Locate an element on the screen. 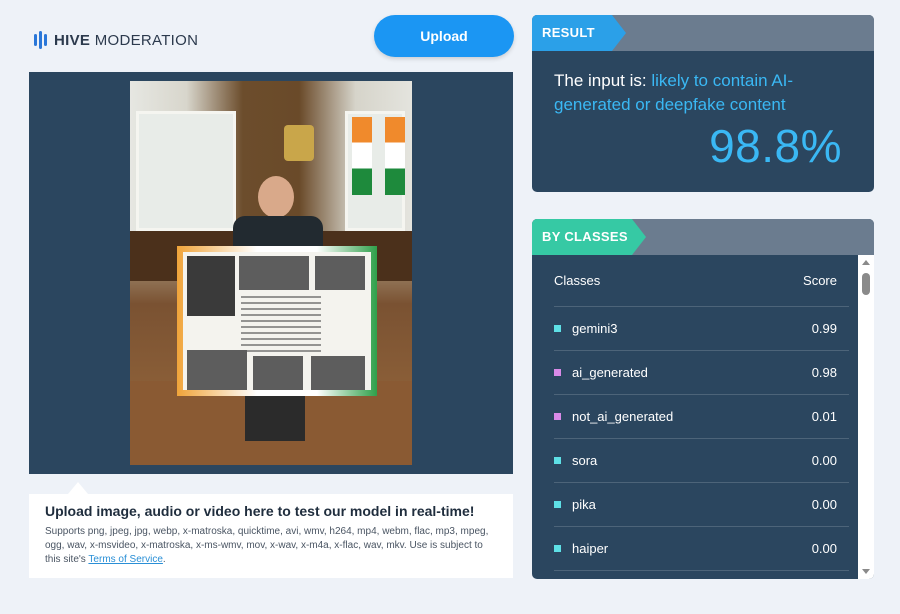 The width and height of the screenshot is (900, 614). class-name: gemini3 is located at coordinates (586, 328).